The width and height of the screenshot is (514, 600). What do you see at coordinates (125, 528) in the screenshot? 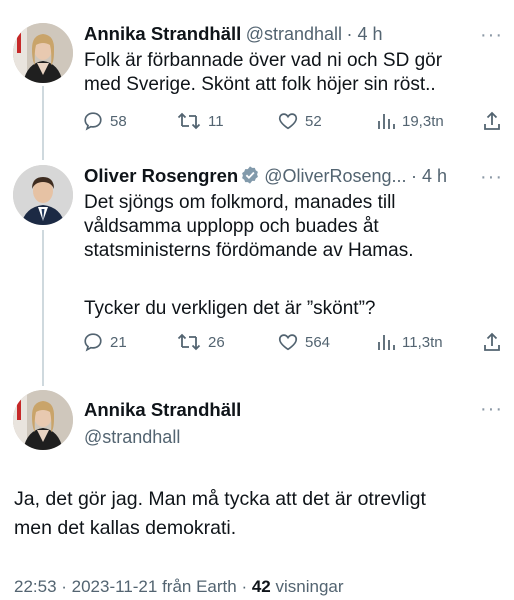
I see `tweet-text-line: men det kallas demokrati.` at bounding box center [125, 528].